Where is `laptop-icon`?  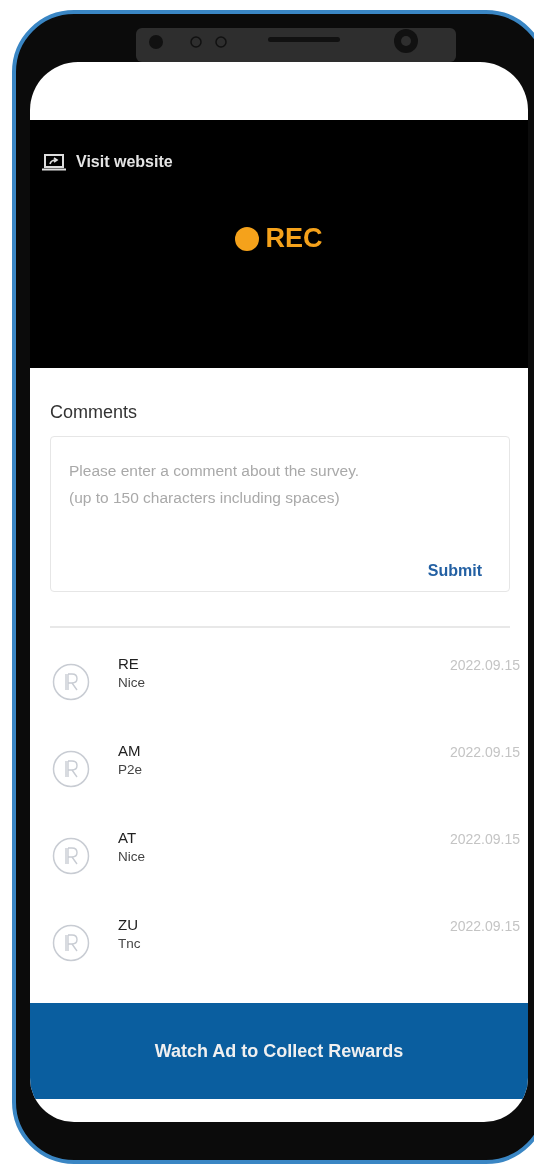 laptop-icon is located at coordinates (54, 162).